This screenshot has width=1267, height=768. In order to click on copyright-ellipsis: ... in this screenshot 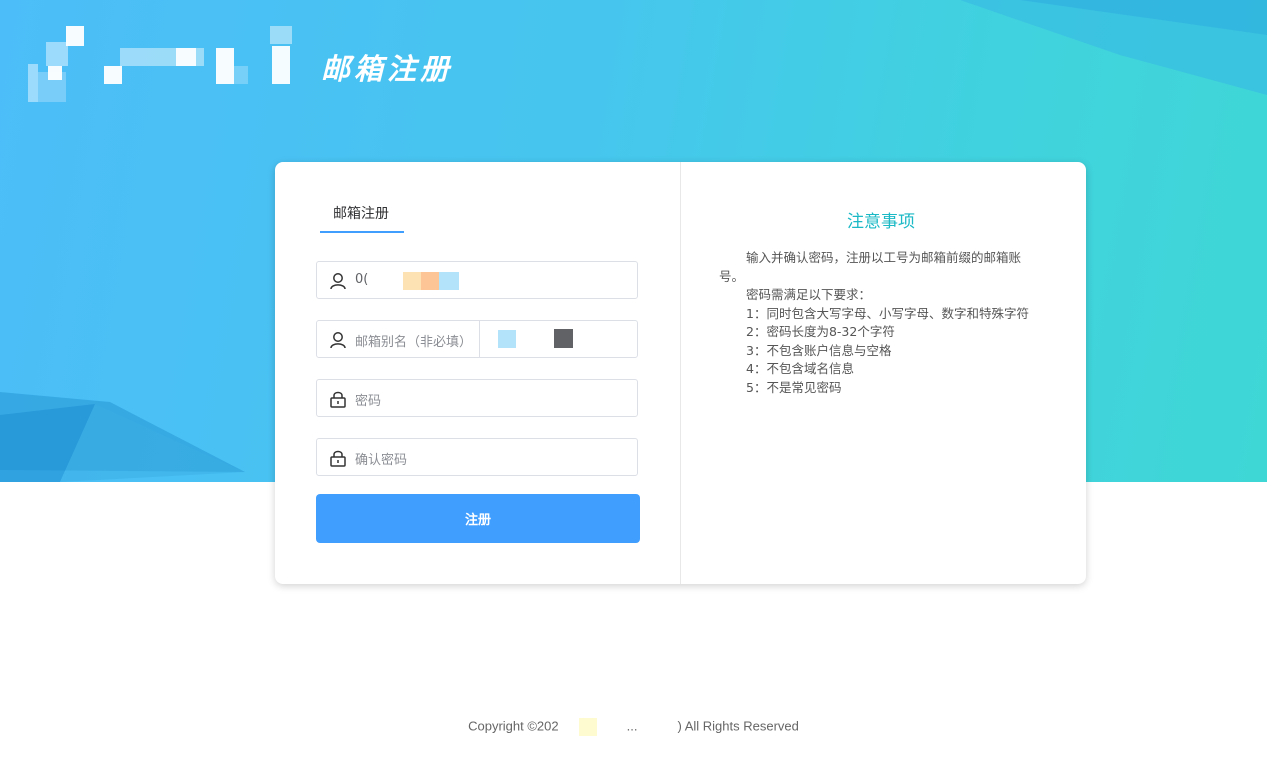, I will do `click(632, 726)`.